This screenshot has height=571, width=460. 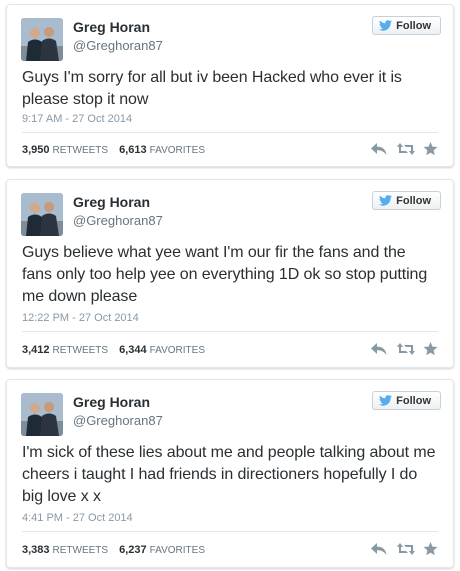 I want to click on tweet-timestamp: 9:17 AM - 27 Oct 2014, so click(x=77, y=119).